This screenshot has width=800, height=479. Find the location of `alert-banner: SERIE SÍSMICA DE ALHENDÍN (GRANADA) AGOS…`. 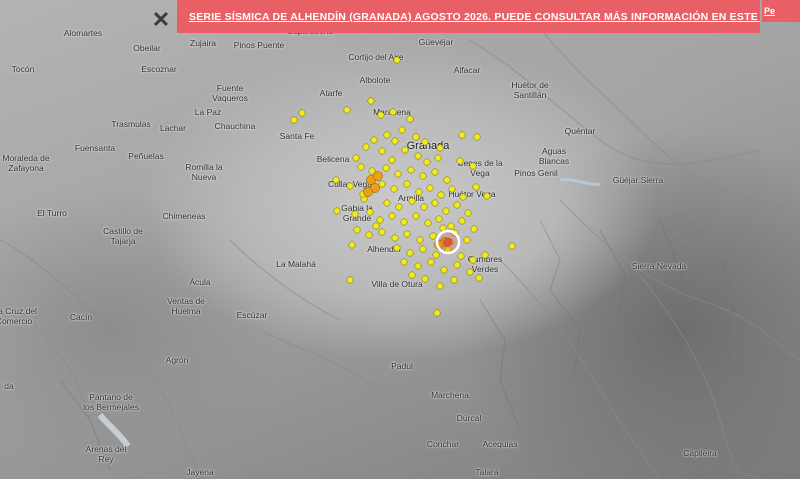

alert-banner: SERIE SÍSMICA DE ALHENDÍN (GRANADA) AGOS… is located at coordinates (468, 16).